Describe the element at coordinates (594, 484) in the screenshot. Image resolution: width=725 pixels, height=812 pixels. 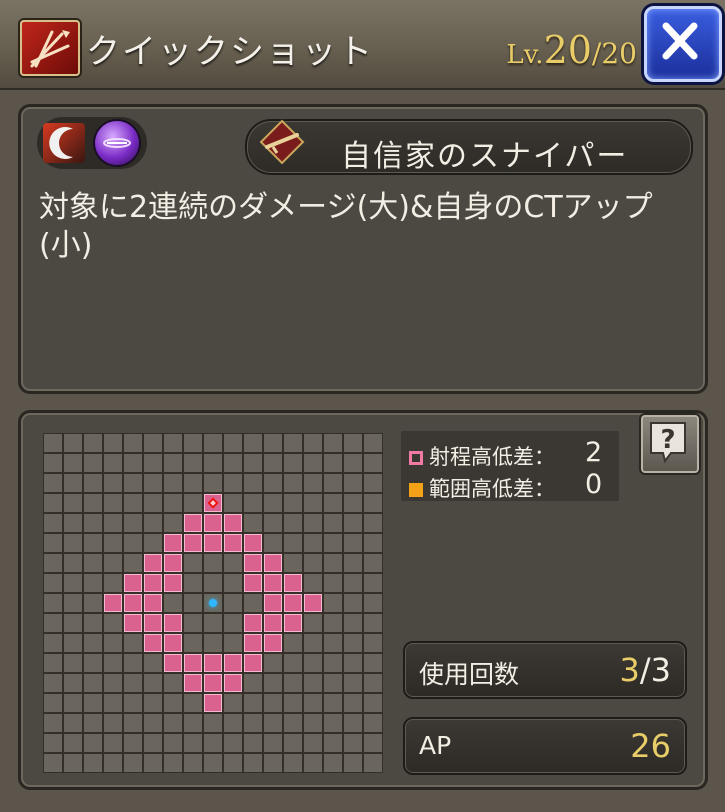
I see `area-height-value: 0` at that location.